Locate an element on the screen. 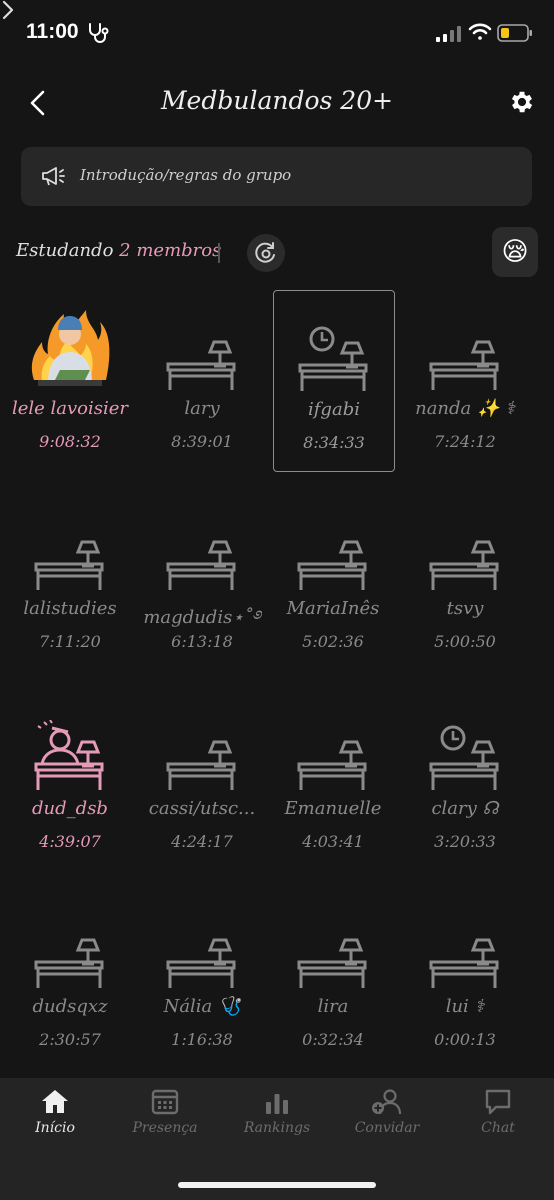 This screenshot has width=554, height=1200. member-card: magdudis⋆˚࿔ 6:13:18 is located at coordinates (202, 580).